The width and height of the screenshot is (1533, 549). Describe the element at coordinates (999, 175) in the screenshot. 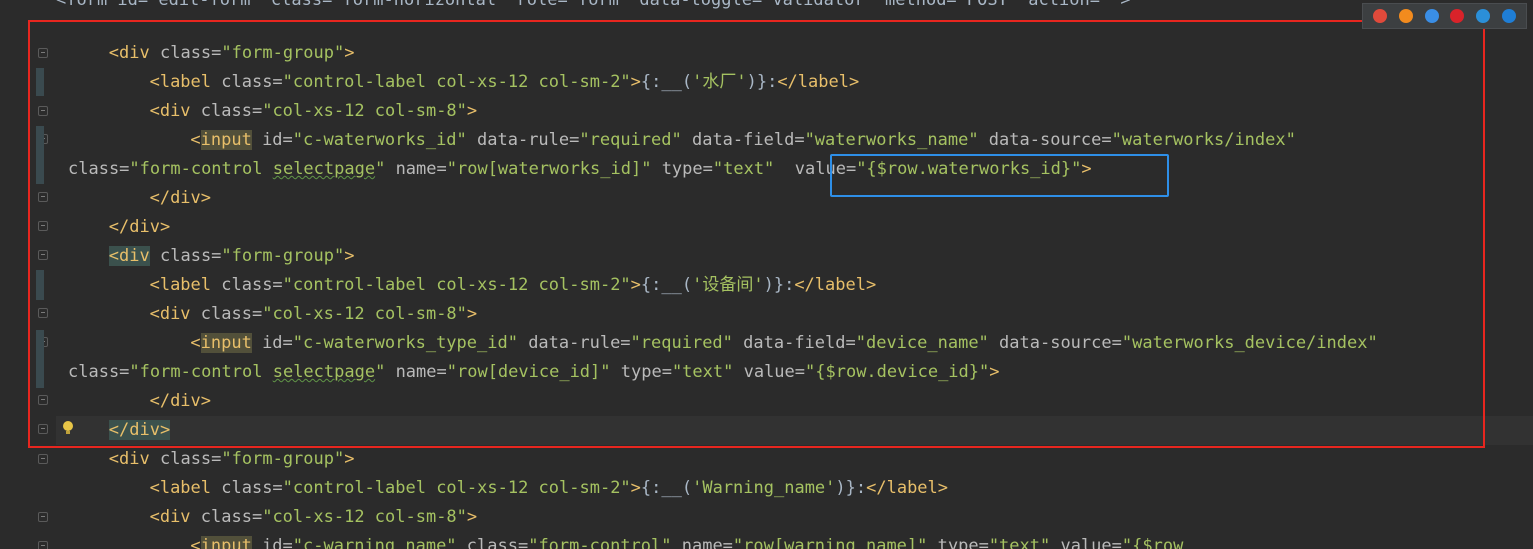

I see `blue-annotation-box` at that location.